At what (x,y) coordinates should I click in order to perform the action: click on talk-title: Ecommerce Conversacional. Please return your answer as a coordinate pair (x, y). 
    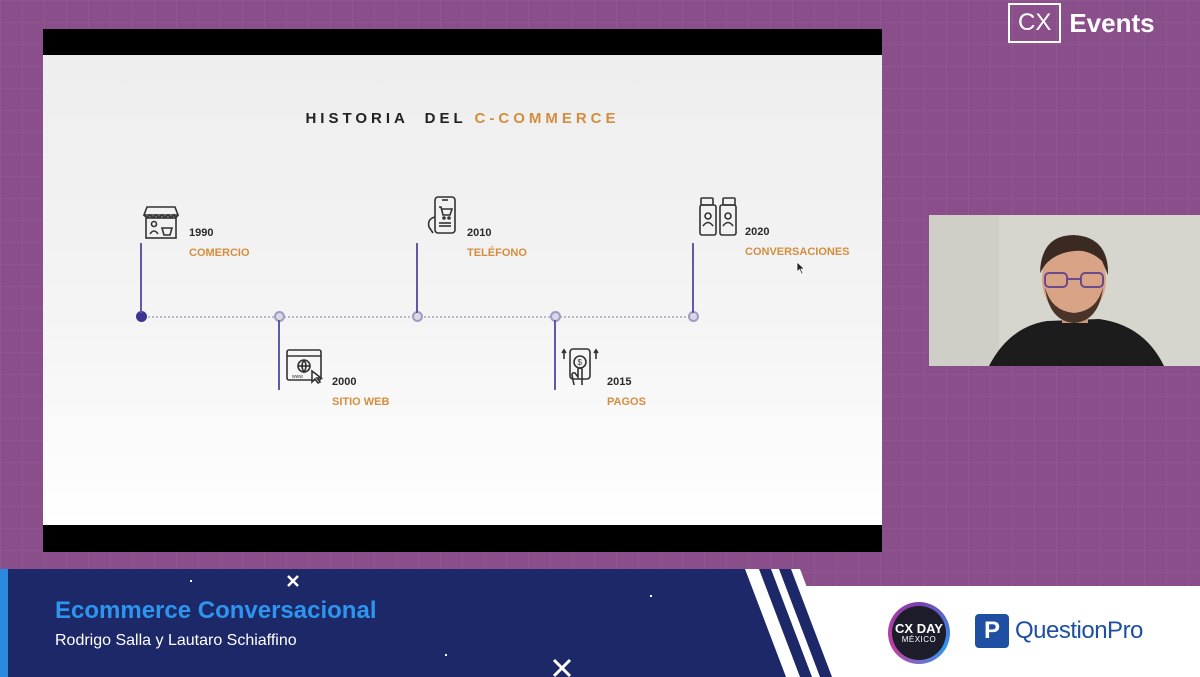
    Looking at the image, I should click on (216, 610).